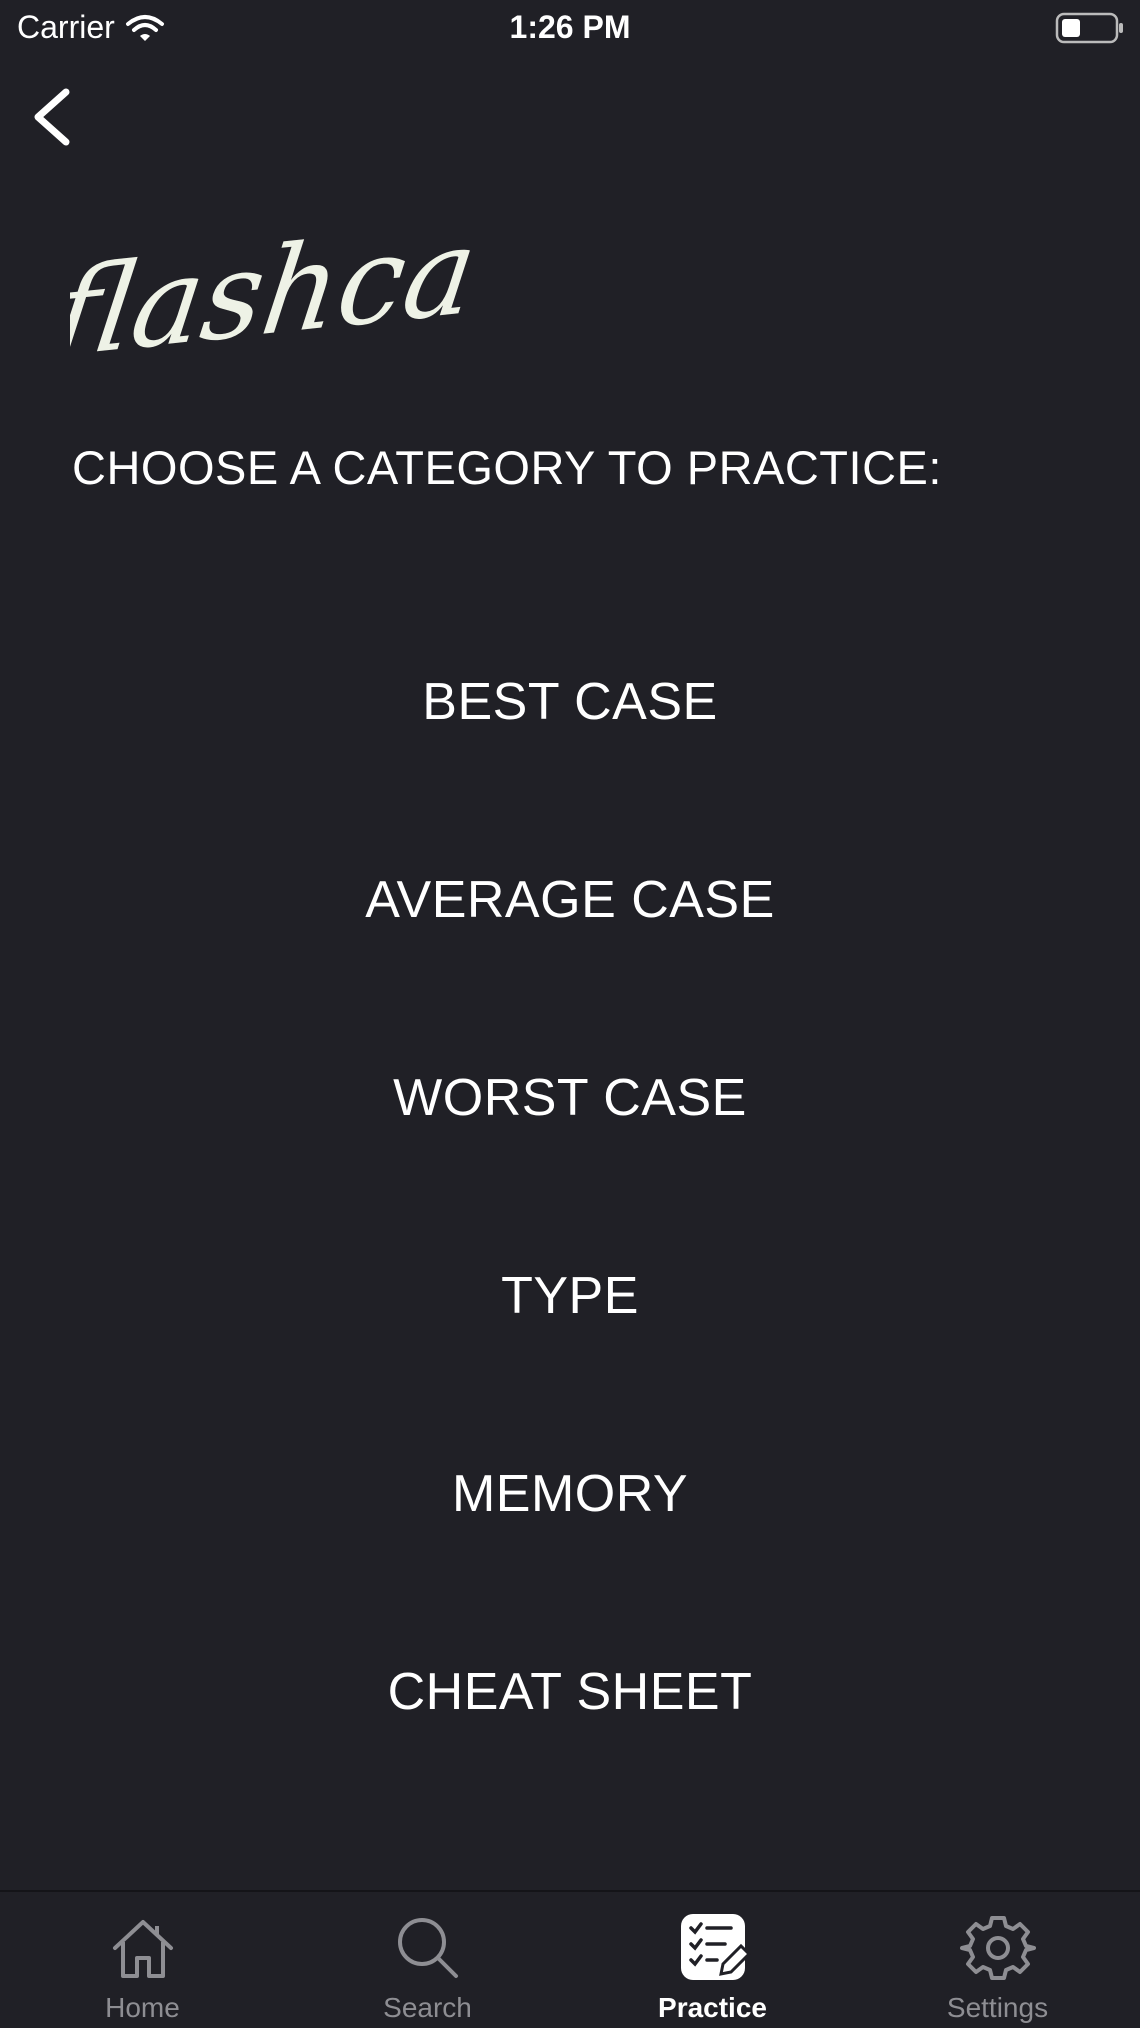  Describe the element at coordinates (52, 117) in the screenshot. I see `chevron-left-icon` at that location.